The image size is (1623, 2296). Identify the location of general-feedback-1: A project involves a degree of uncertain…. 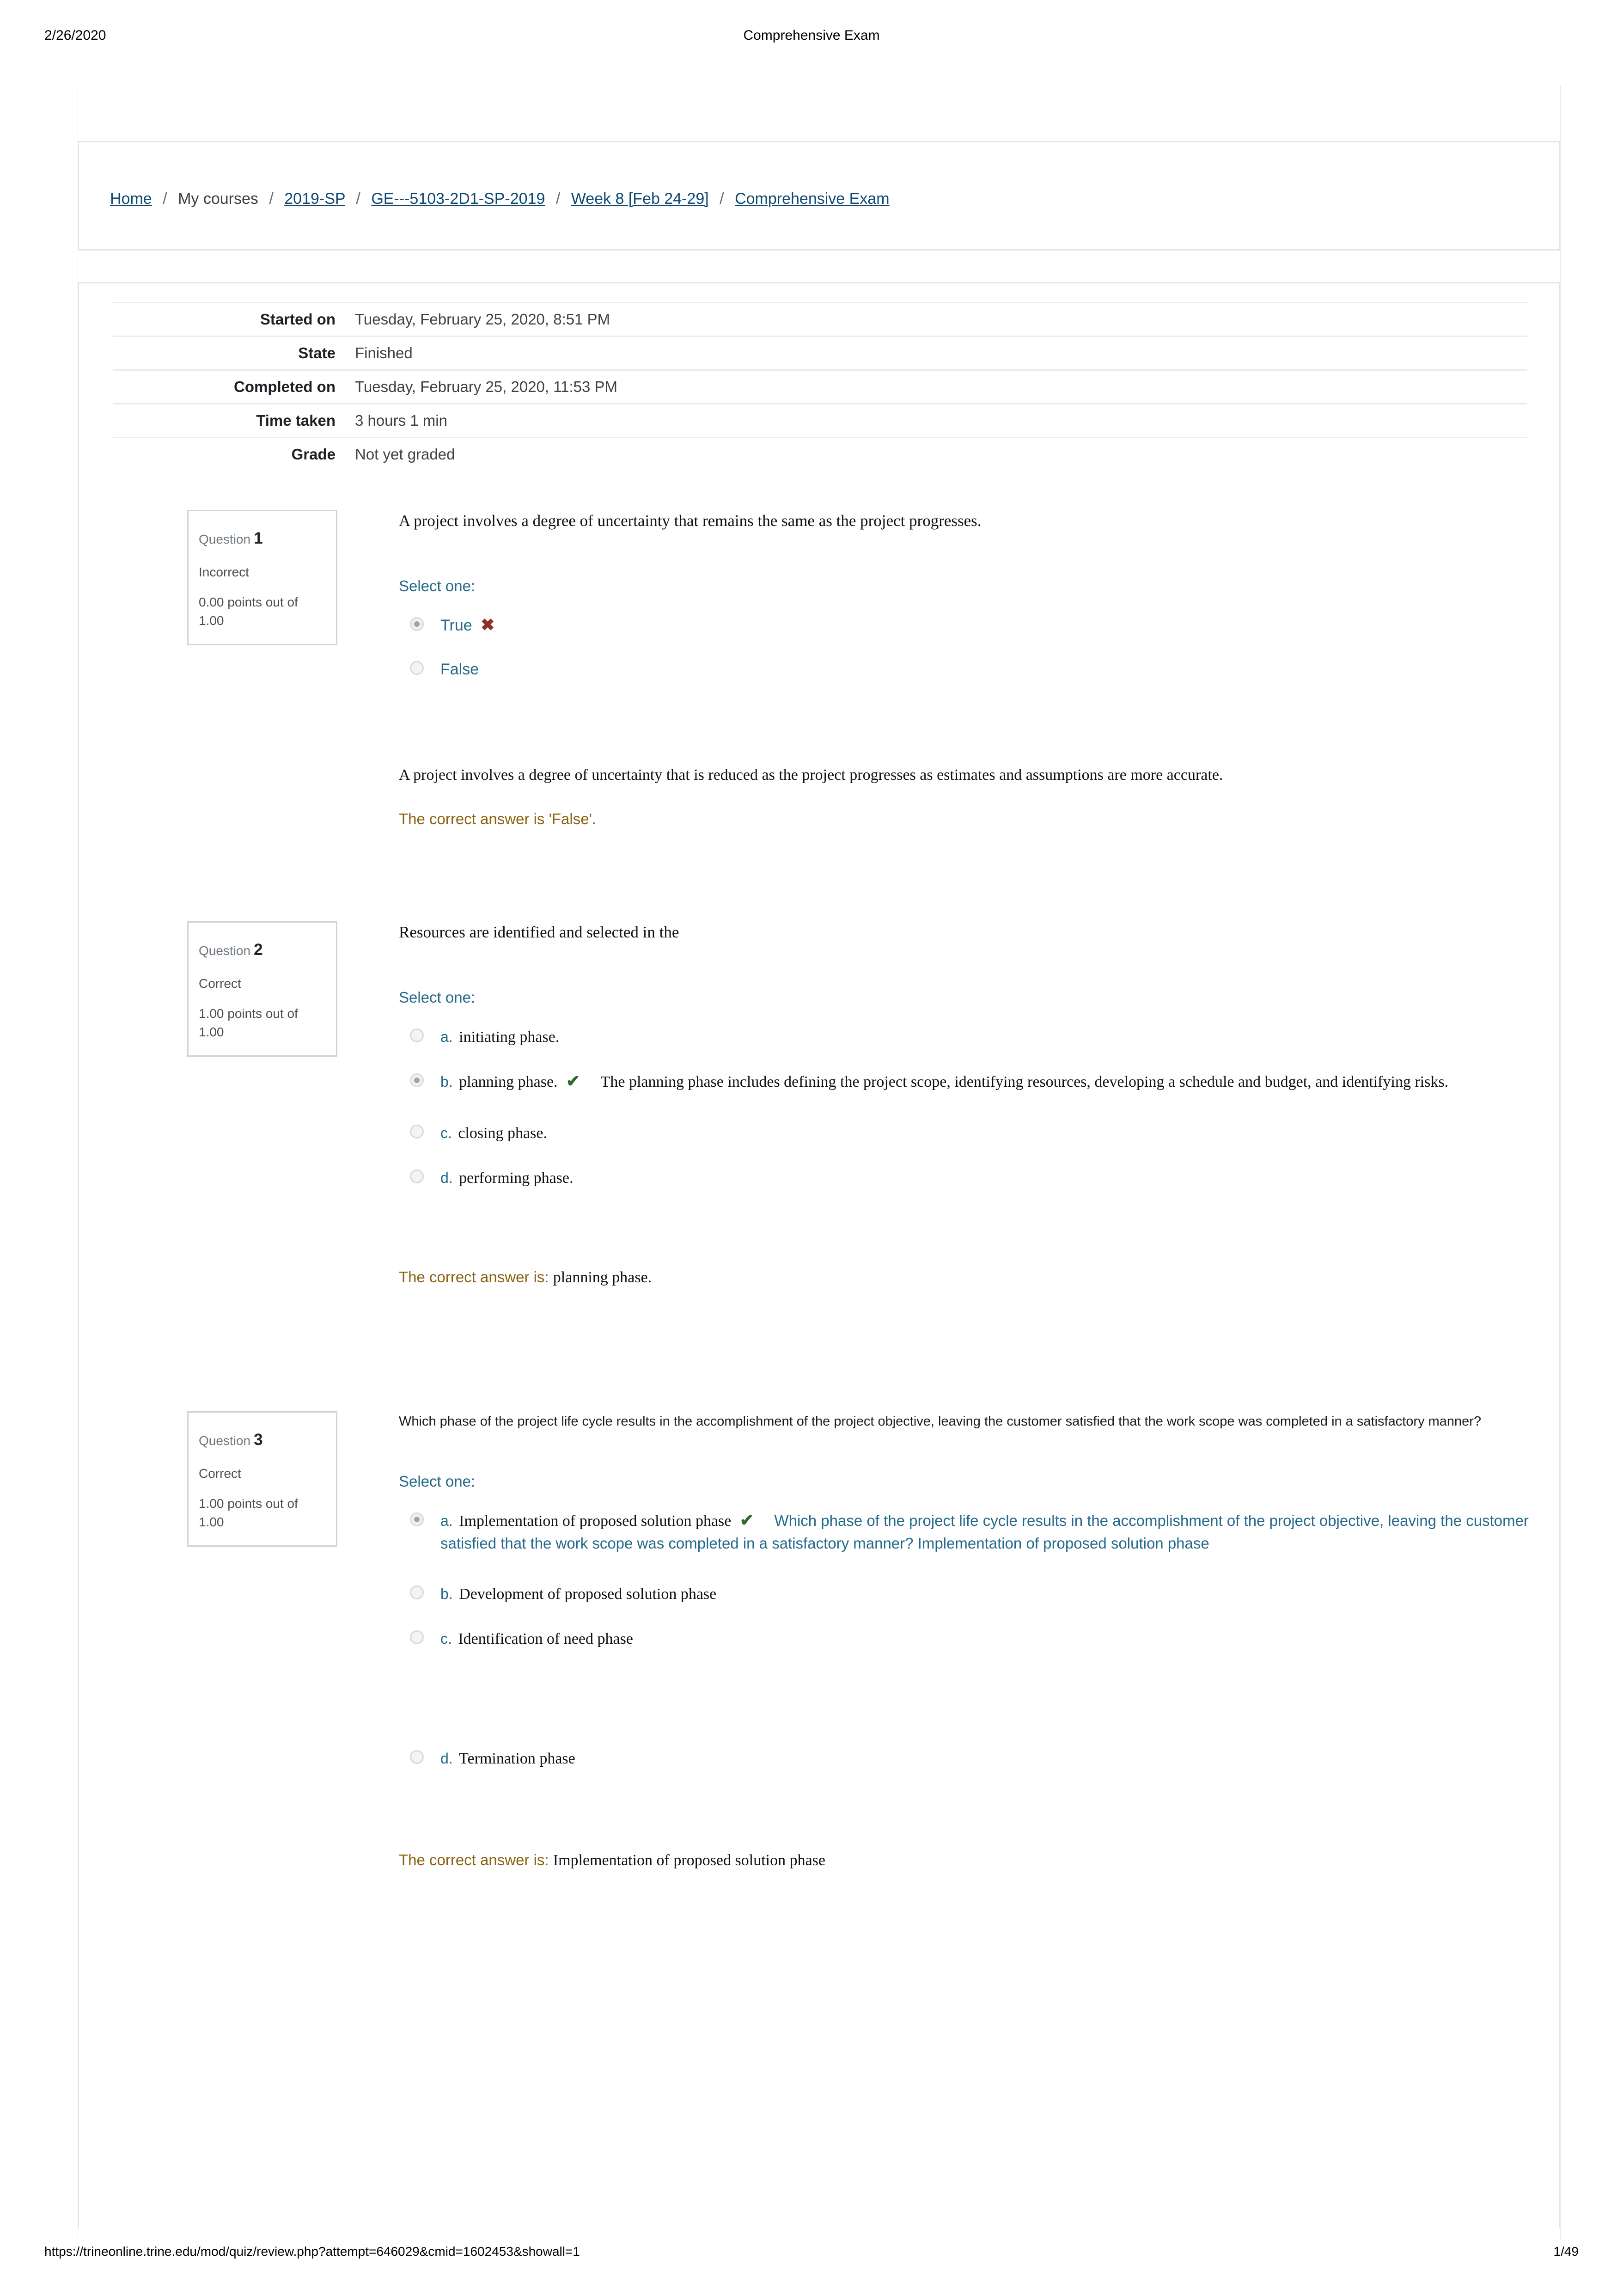
(811, 775).